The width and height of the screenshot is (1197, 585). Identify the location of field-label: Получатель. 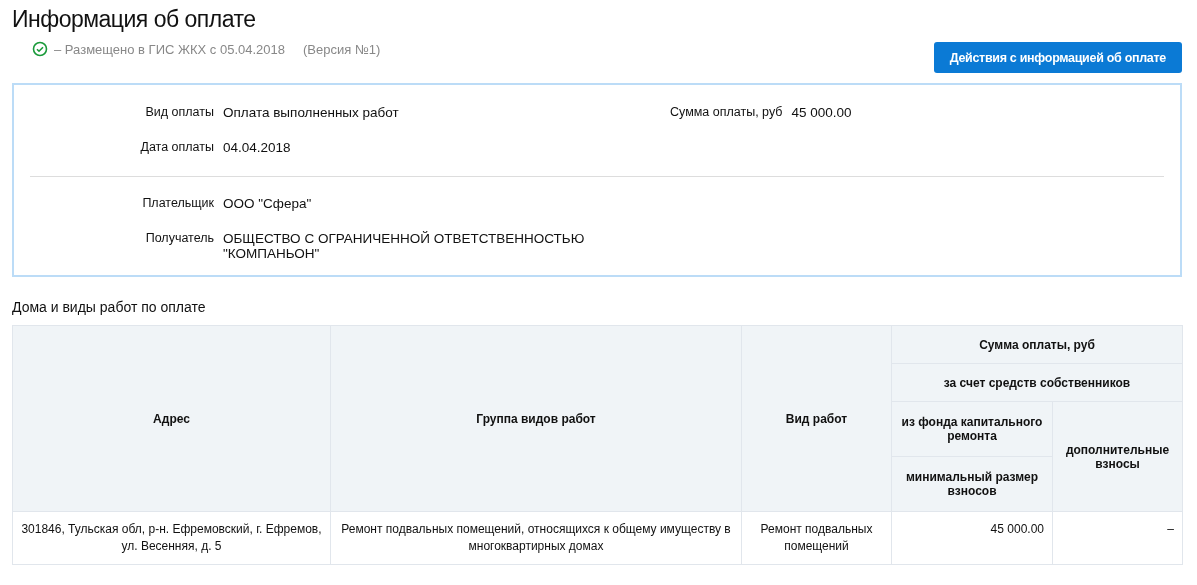
(179, 239).